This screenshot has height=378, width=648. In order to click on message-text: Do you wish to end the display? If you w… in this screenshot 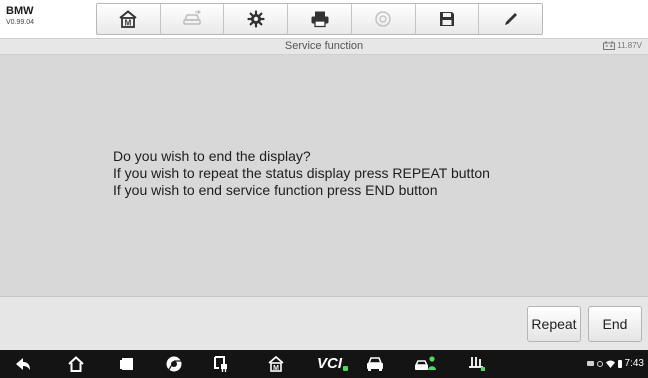, I will do `click(301, 173)`.